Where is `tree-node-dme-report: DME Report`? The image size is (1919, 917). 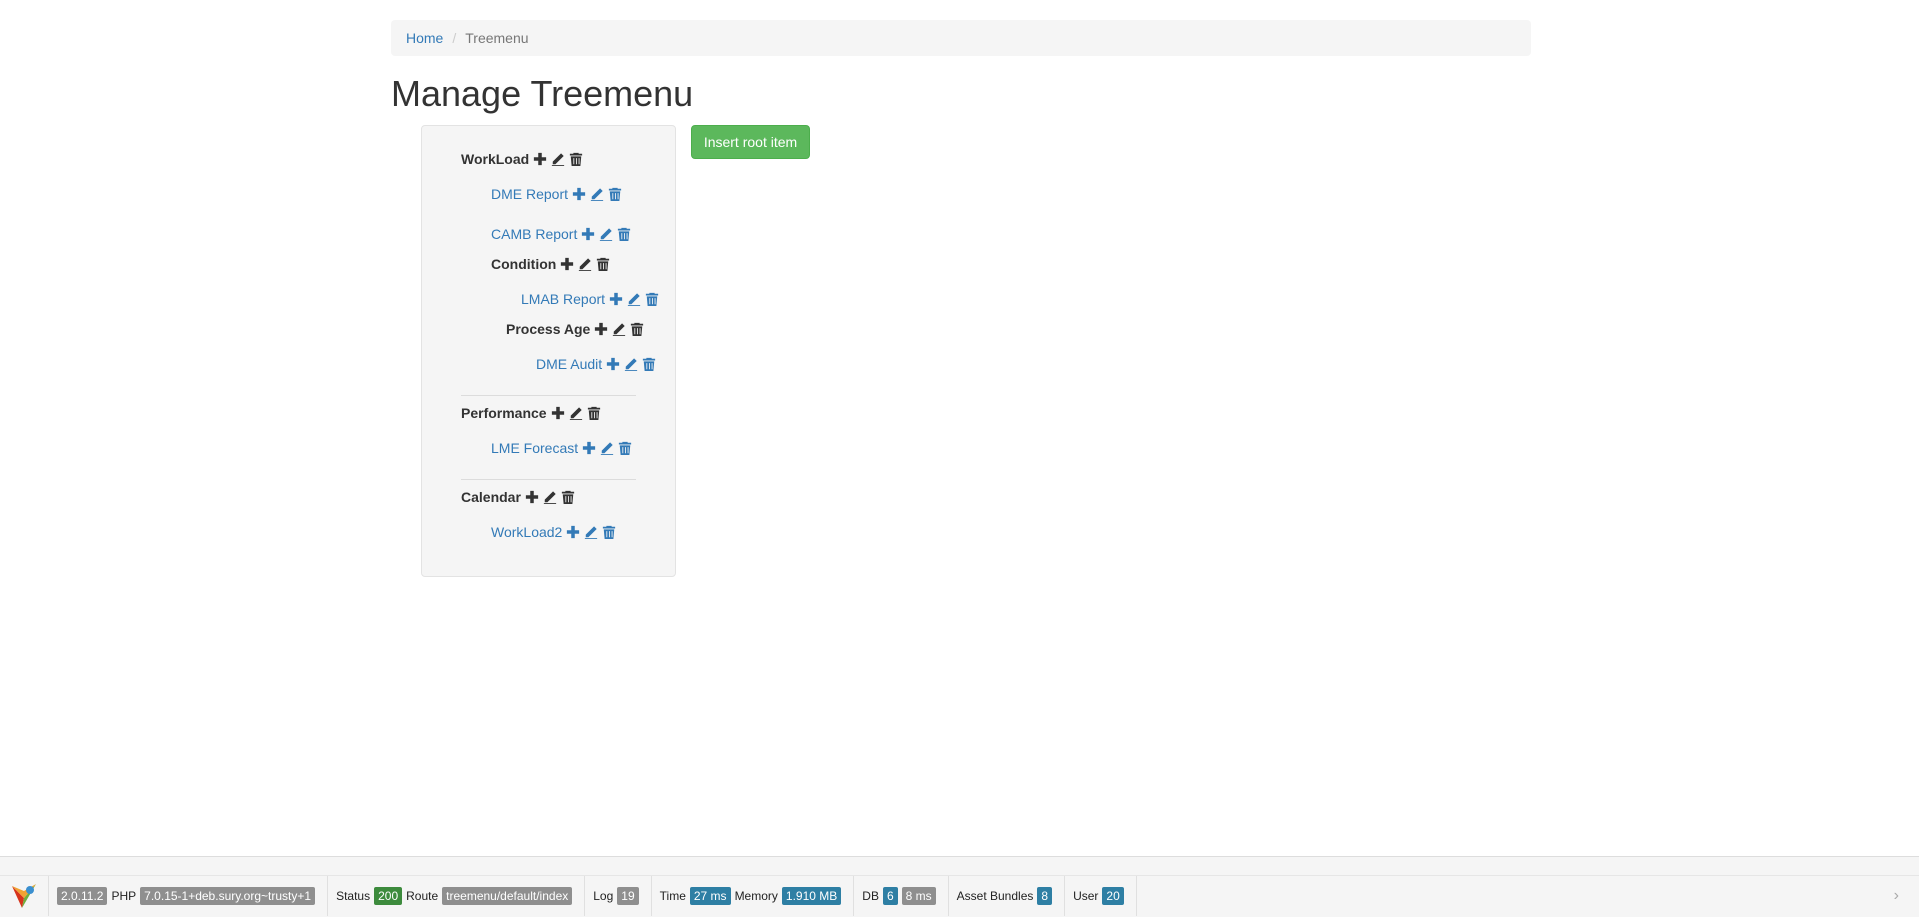 tree-node-dme-report: DME Report is located at coordinates (558, 194).